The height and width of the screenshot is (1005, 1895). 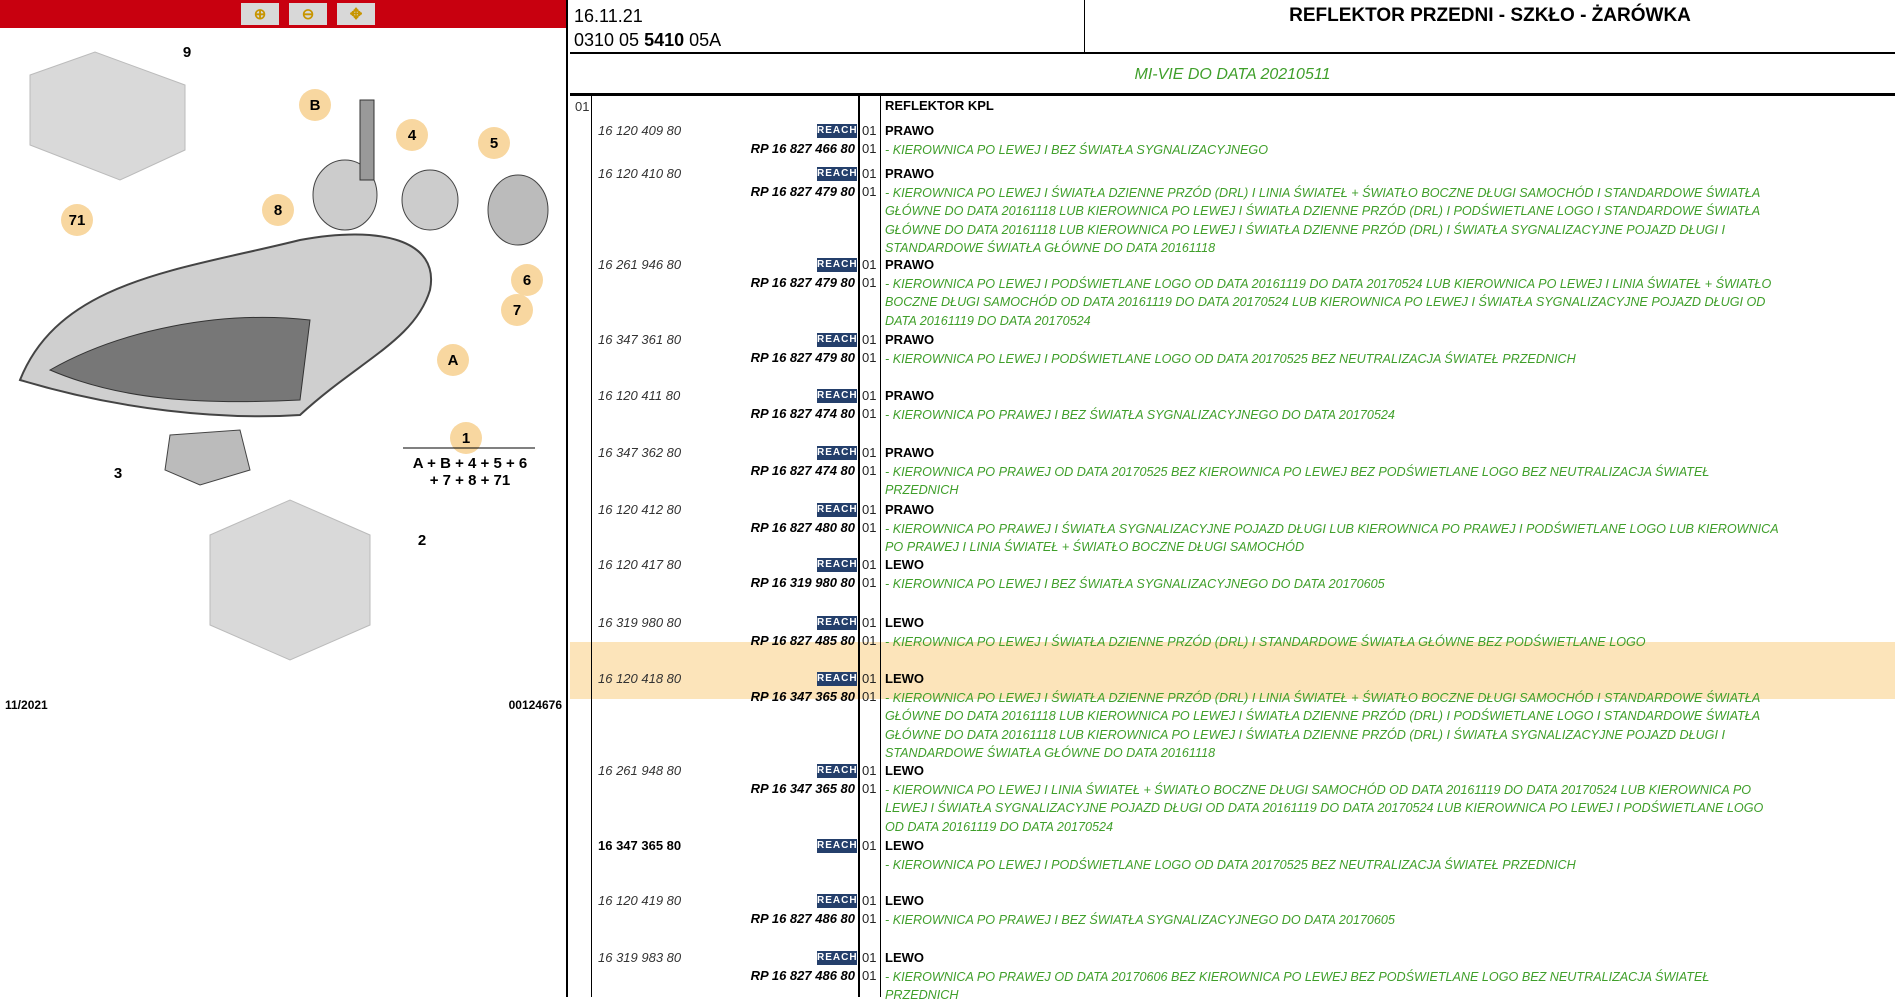 I want to click on callout-6: 6, so click(x=527, y=280).